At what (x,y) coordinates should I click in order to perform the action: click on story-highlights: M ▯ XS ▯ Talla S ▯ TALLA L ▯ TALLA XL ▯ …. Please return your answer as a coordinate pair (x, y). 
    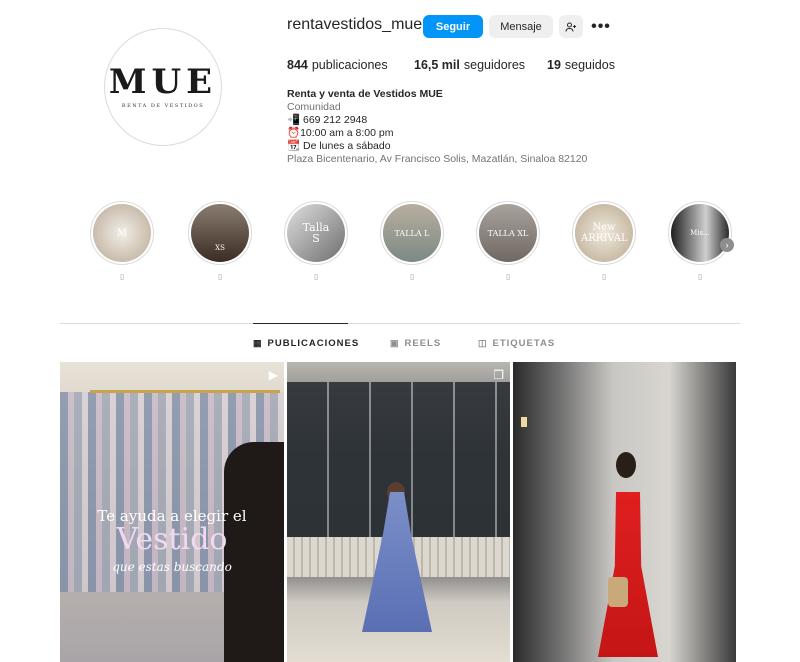
    Looking at the image, I should click on (415, 241).